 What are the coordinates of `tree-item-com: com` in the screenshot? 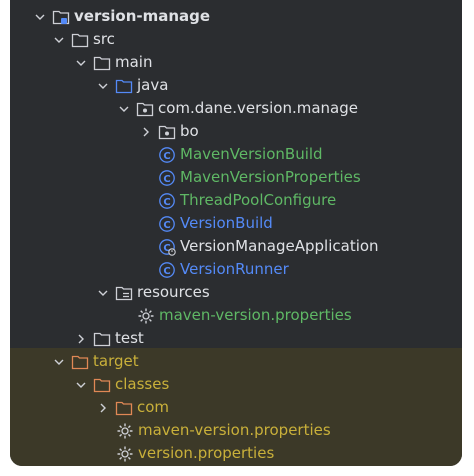 It's located at (236, 407).